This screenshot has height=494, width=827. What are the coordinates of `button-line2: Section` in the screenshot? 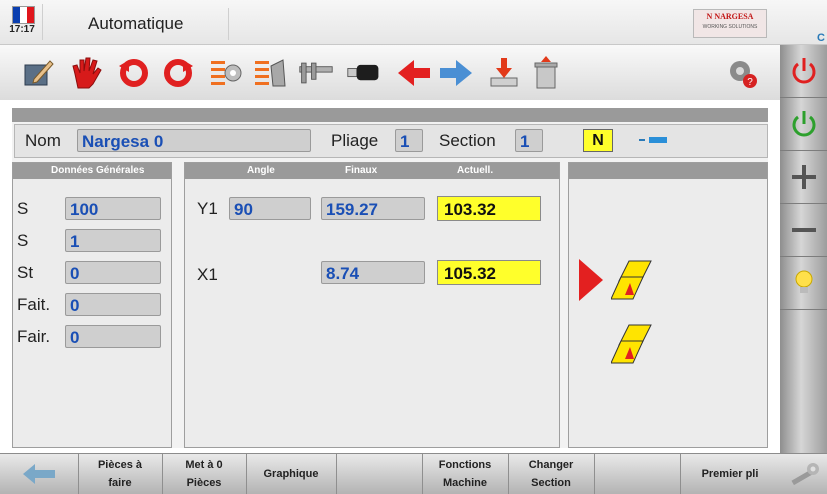 It's located at (551, 483).